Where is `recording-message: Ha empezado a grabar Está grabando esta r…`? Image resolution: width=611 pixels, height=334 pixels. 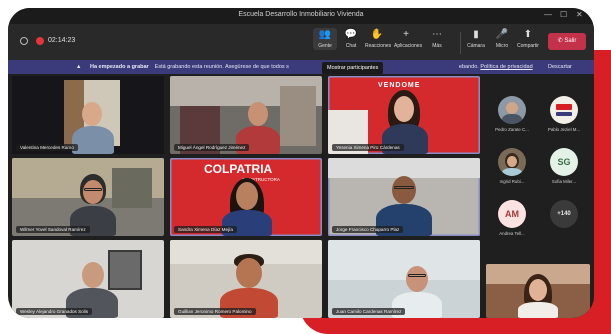 recording-message: Ha empezado a grabar Está grabando esta r… is located at coordinates (311, 67).